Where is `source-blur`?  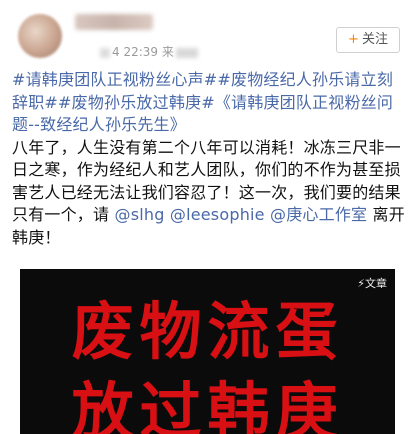
source-blur is located at coordinates (186, 52).